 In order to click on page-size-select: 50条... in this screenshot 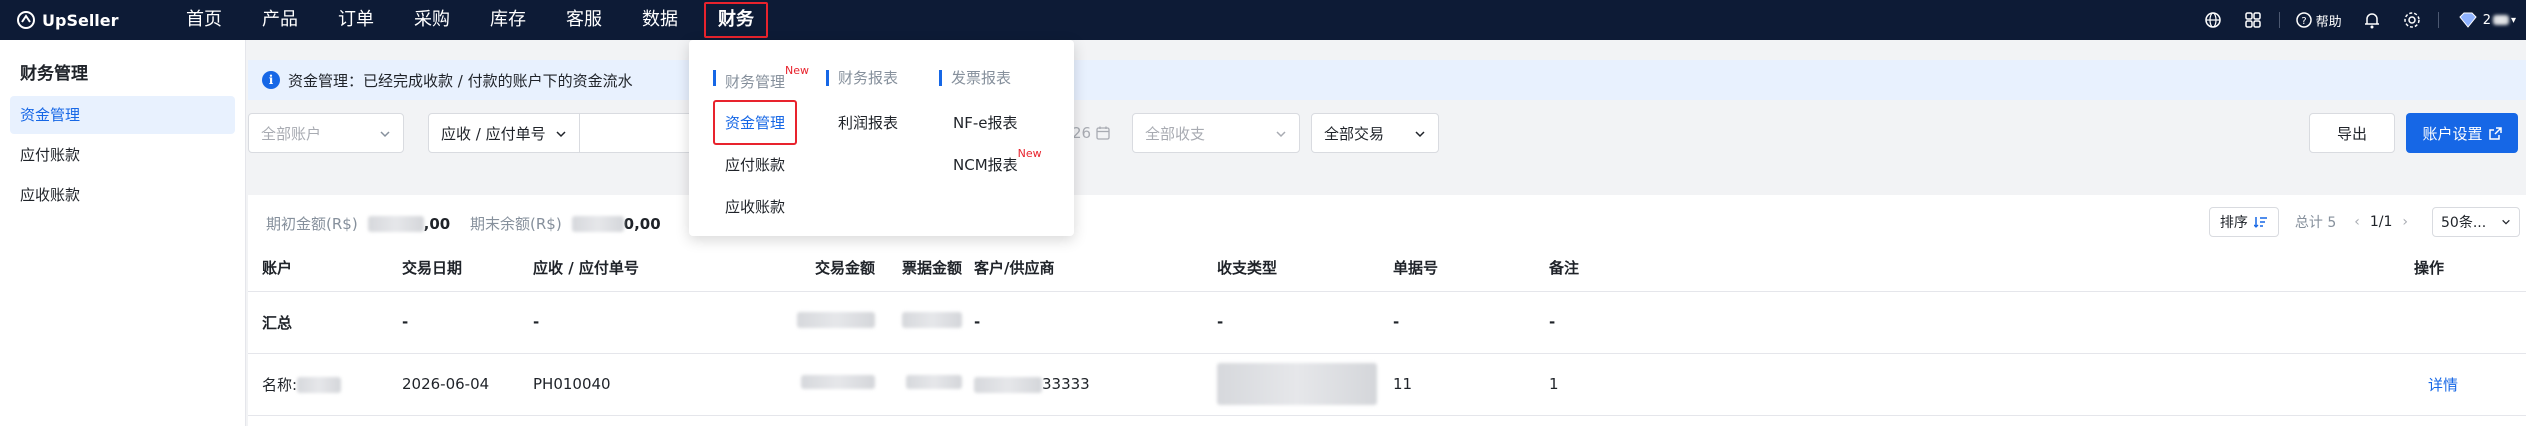, I will do `click(2476, 222)`.